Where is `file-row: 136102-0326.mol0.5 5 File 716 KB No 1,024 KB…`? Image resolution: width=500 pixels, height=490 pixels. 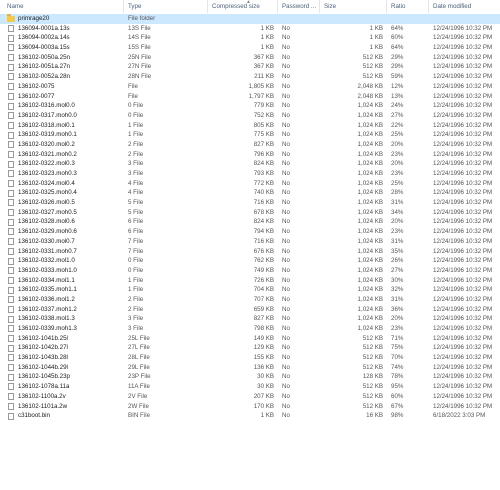 file-row: 136102-0326.mol0.5 5 File 716 KB No 1,024 KB… is located at coordinates (250, 203).